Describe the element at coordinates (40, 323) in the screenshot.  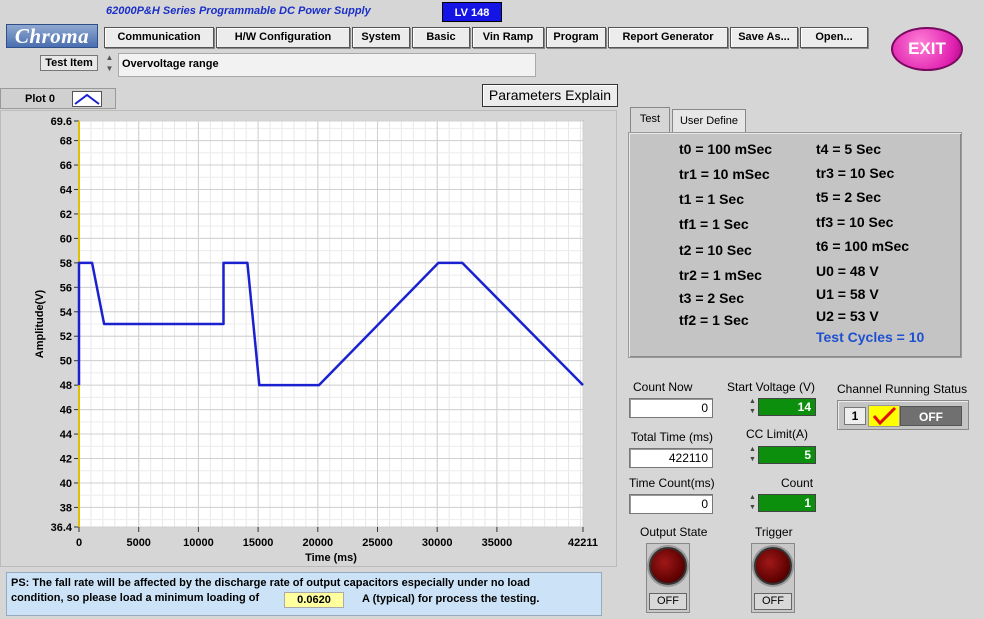
I see `y-axis-label: Amplitude(V)` at that location.